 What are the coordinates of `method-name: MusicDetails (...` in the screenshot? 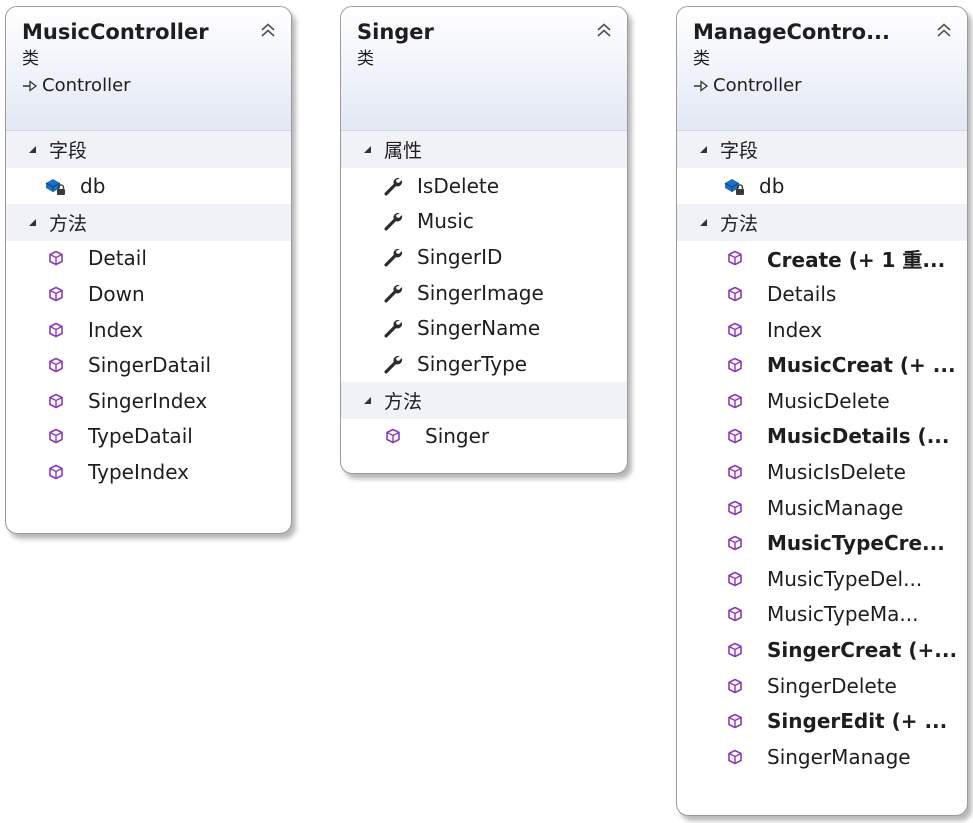 It's located at (858, 436).